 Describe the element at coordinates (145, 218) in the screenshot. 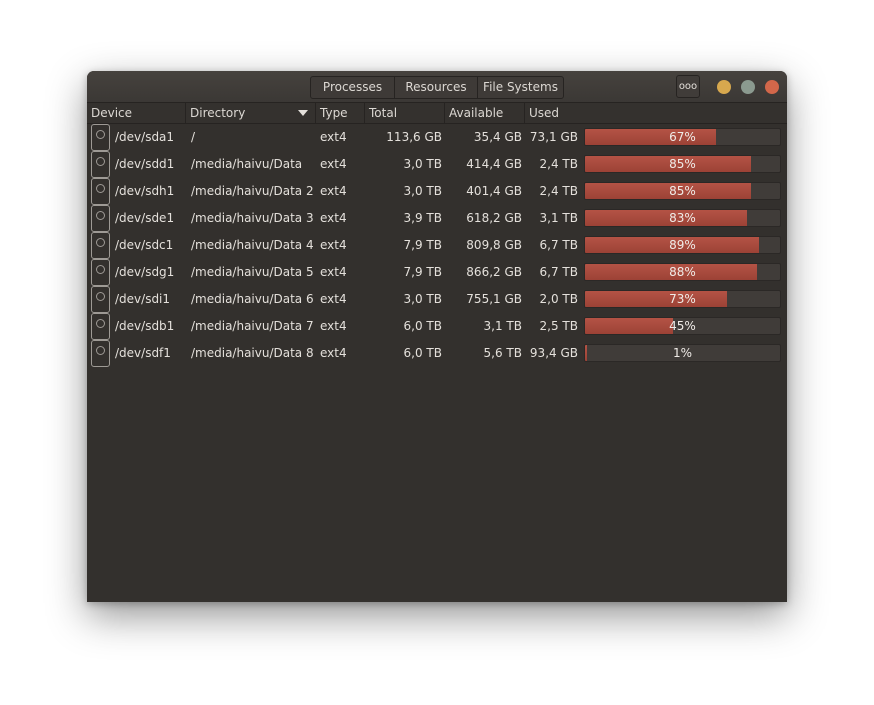

I see `device-cell: /dev/sde1` at that location.